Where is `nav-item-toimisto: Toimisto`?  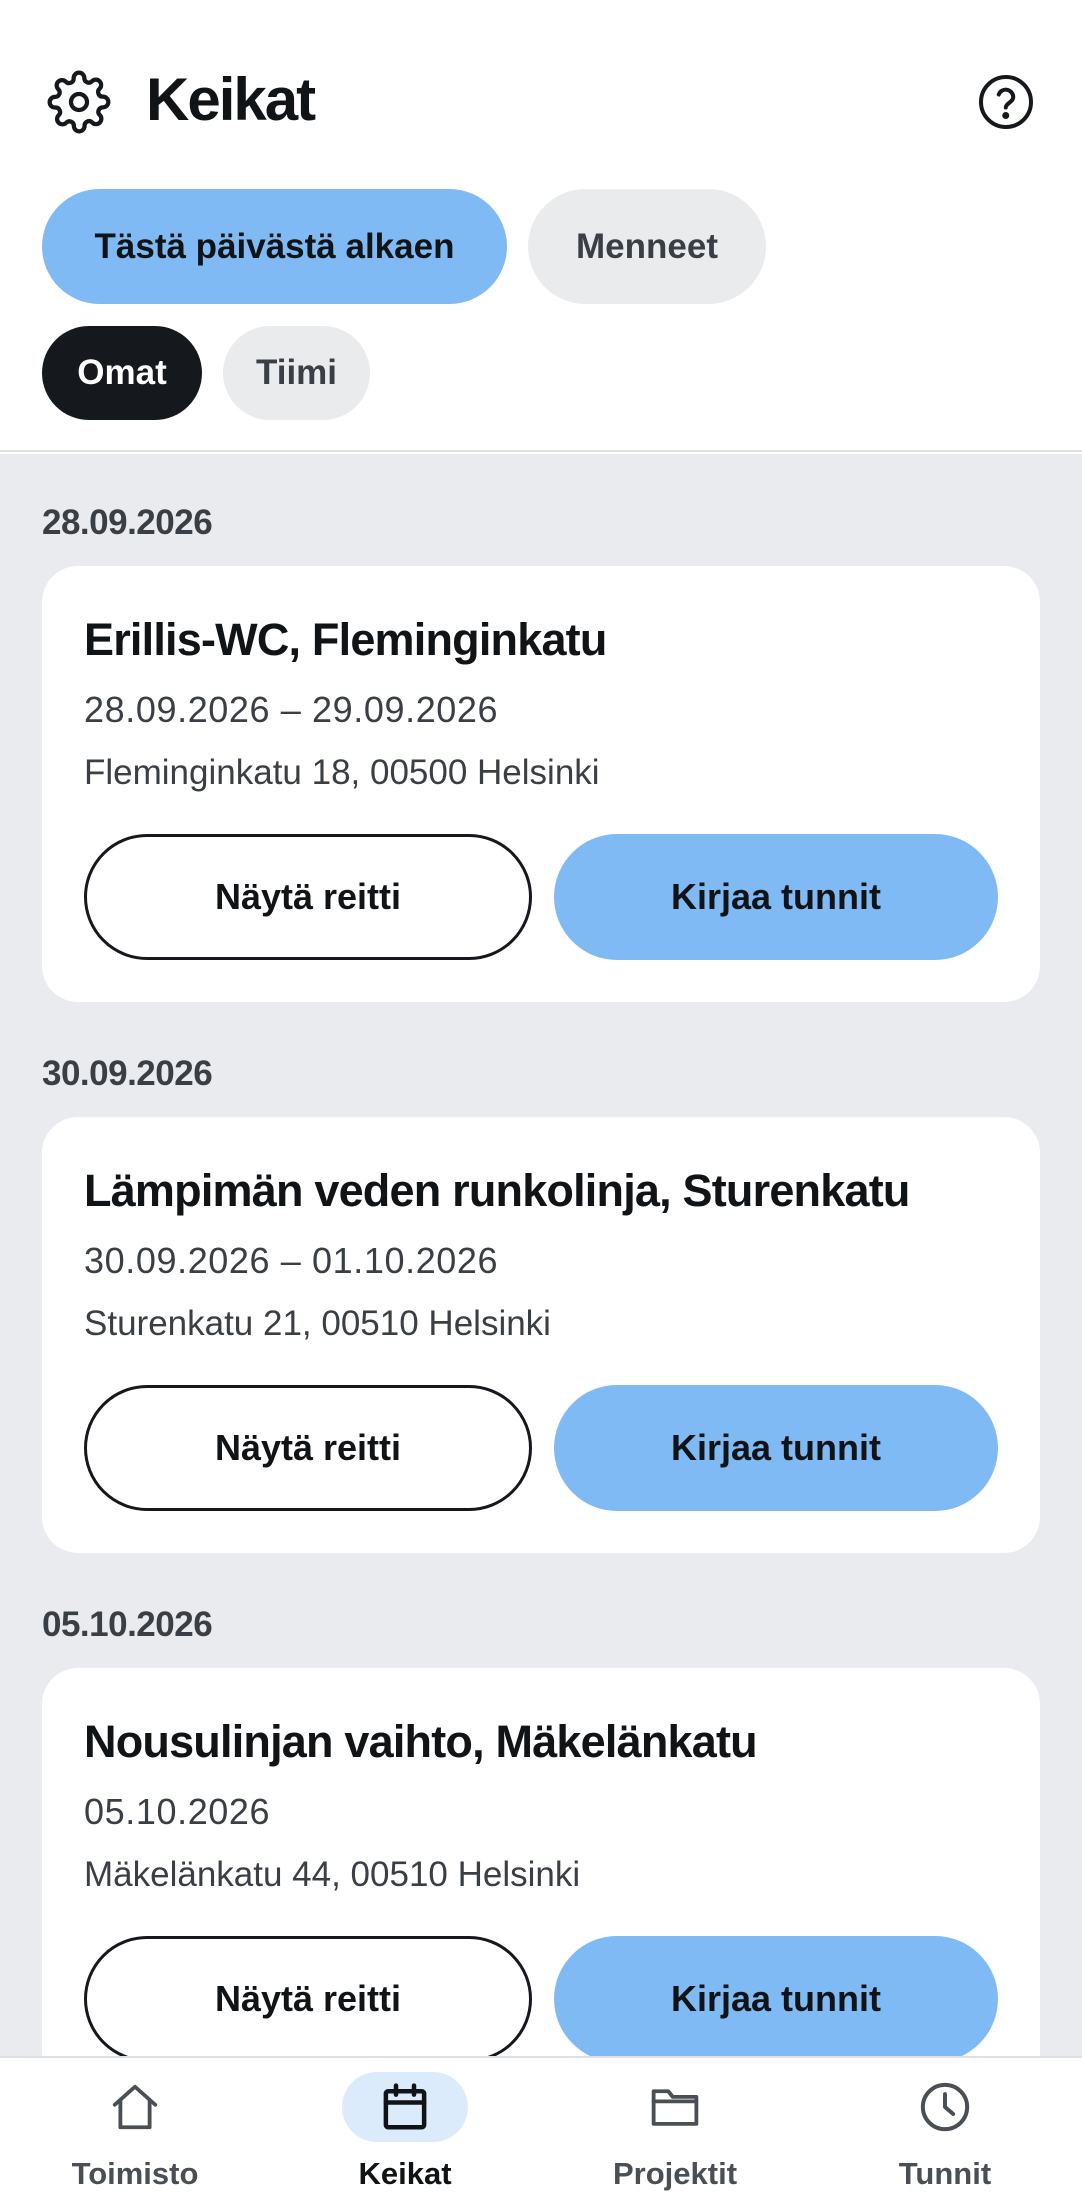 nav-item-toimisto: Toimisto is located at coordinates (135, 2130).